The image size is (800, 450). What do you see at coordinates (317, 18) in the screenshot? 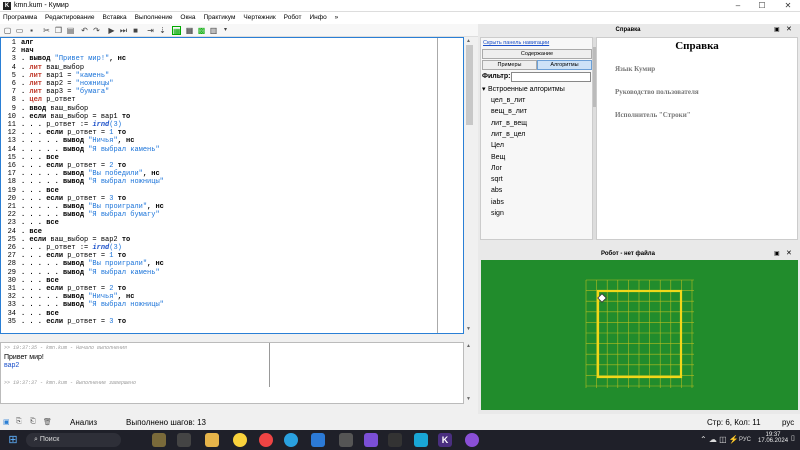
I see `menu-info: Инфо` at bounding box center [317, 18].